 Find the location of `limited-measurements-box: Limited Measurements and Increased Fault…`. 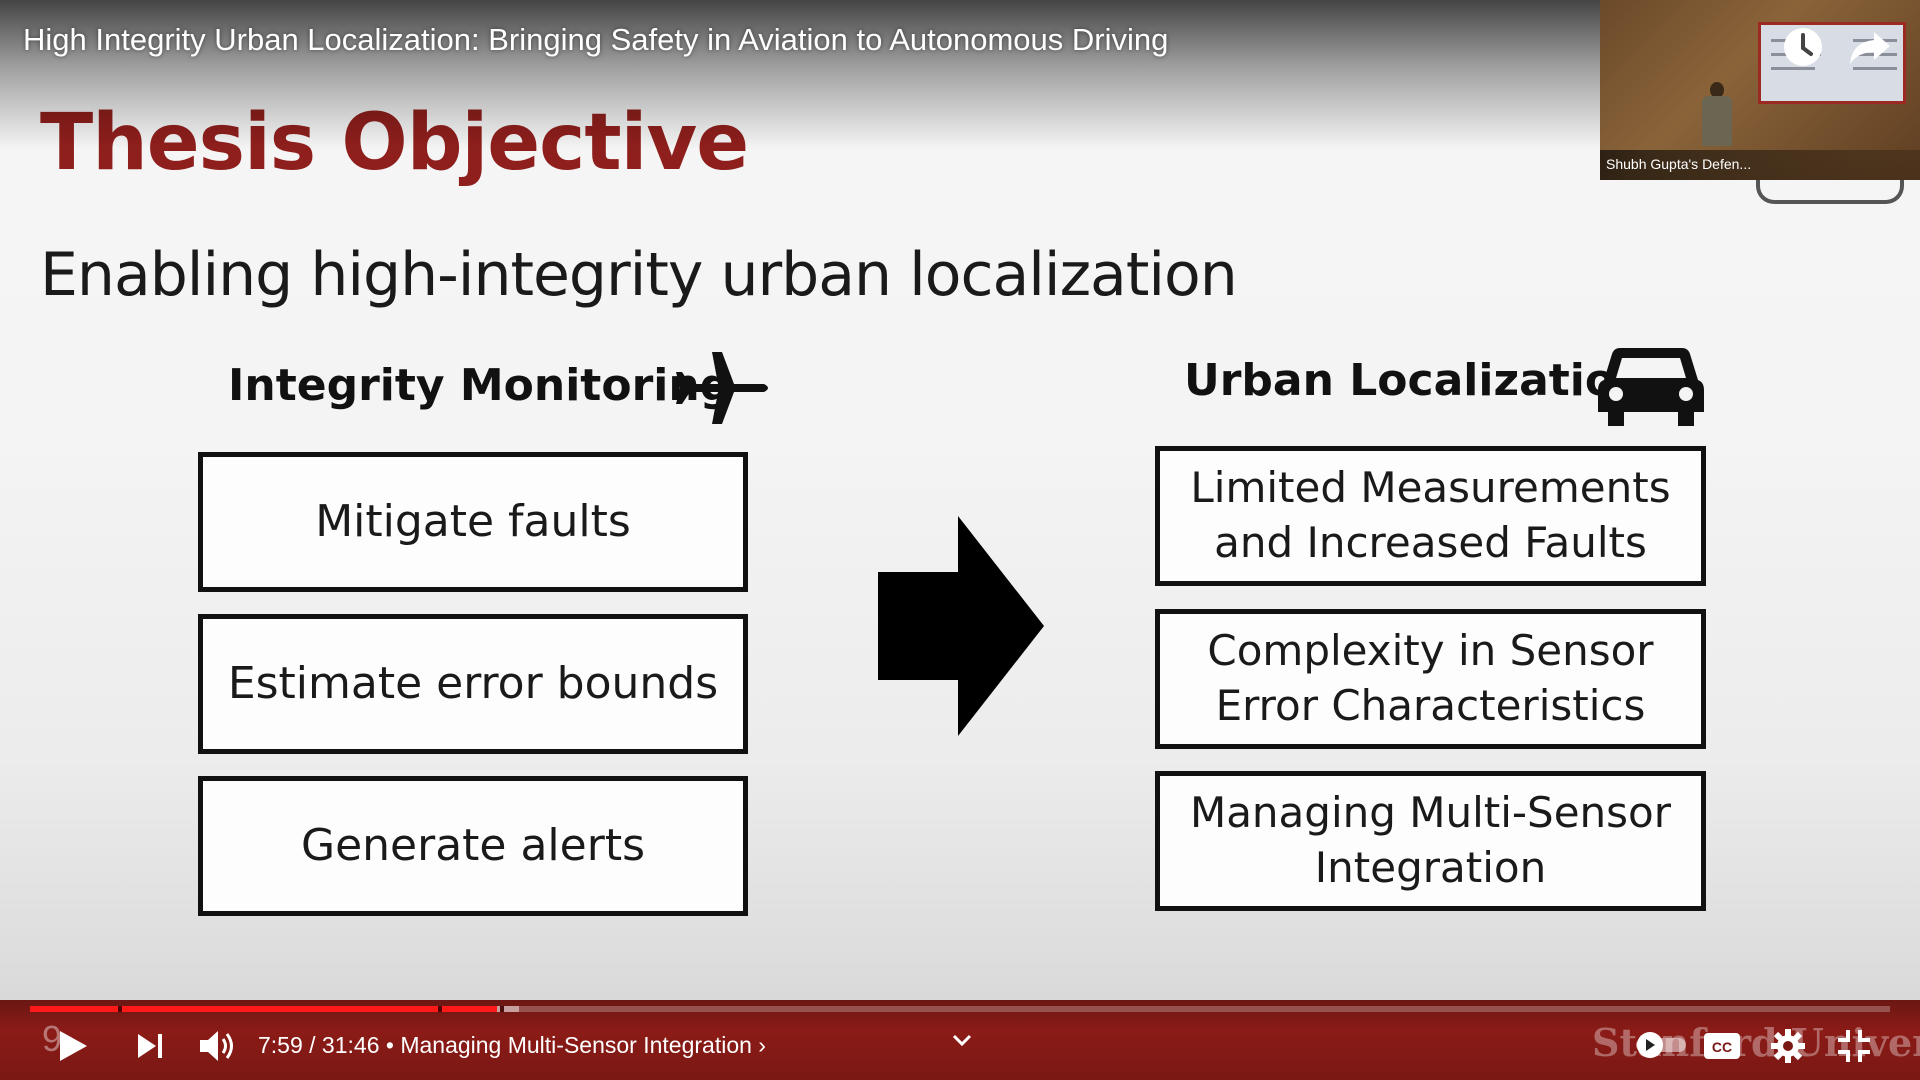

limited-measurements-box: Limited Measurements and Increased Fault… is located at coordinates (1430, 516).